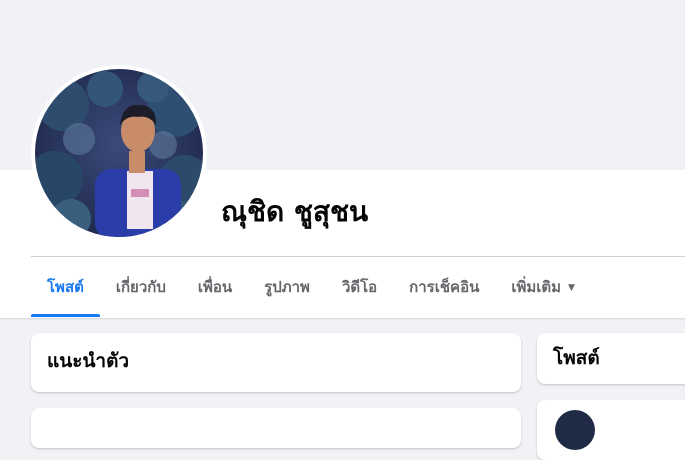 The width and height of the screenshot is (685, 460). I want to click on intro-card-partial, so click(276, 428).